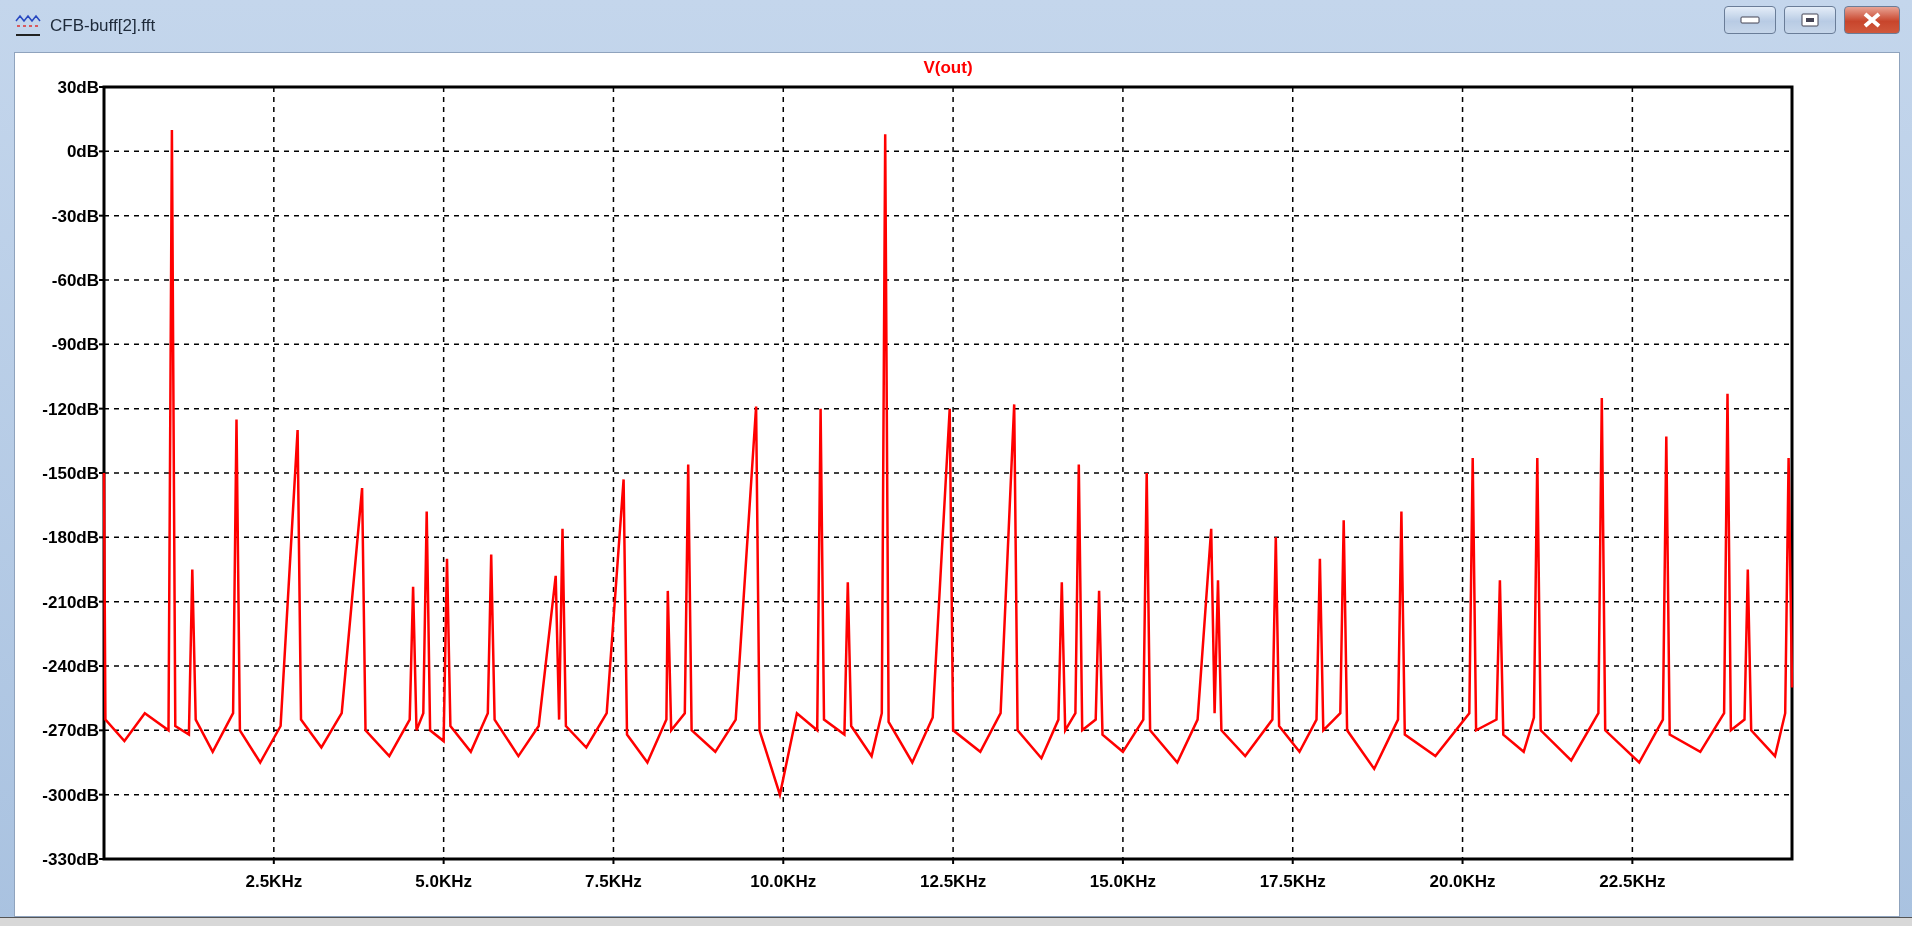 The height and width of the screenshot is (926, 1912). I want to click on x-axis-label: 15.0KHz, so click(1122, 881).